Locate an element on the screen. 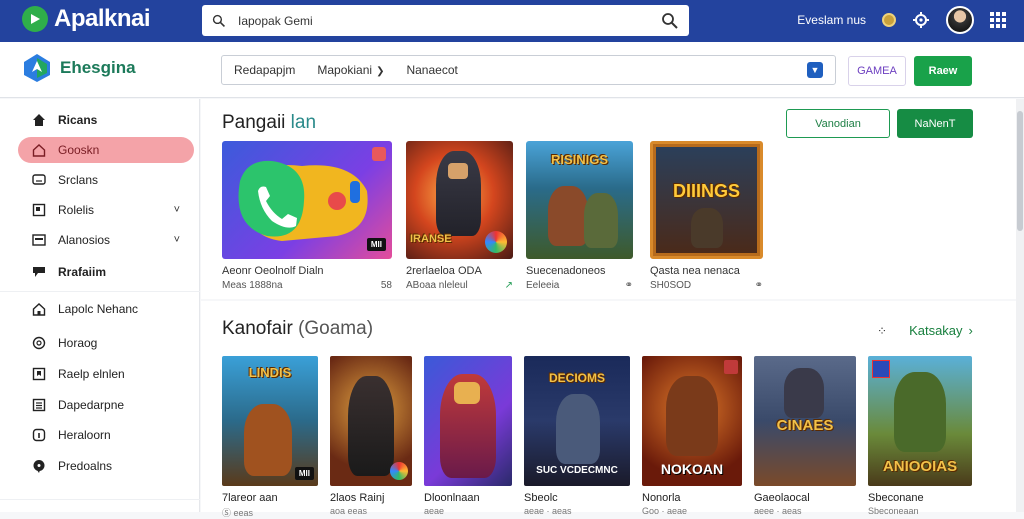 Image resolution: width=1024 pixels, height=519 pixels. game-name: Nonorla is located at coordinates (661, 498).